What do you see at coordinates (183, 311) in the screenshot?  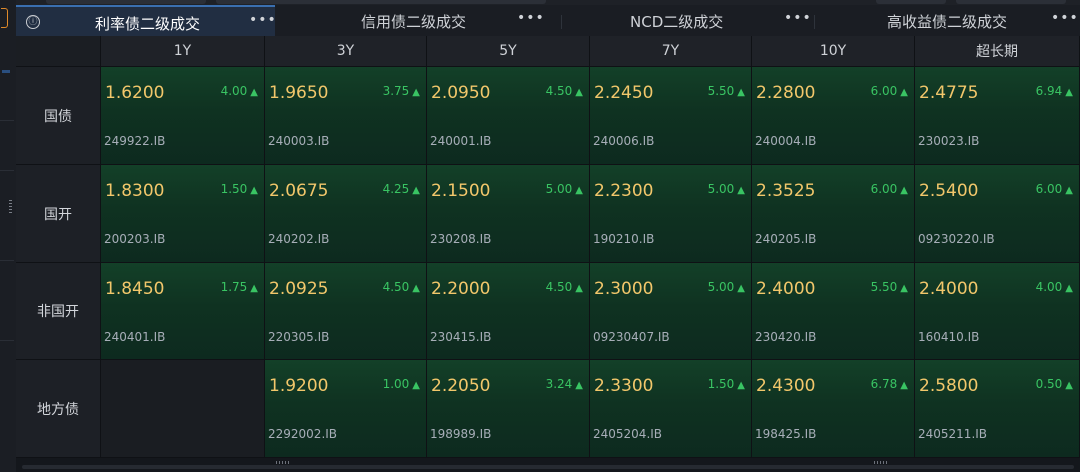 I see `quote-cell: 1.8450 1.75 ▲ 240401.IB` at bounding box center [183, 311].